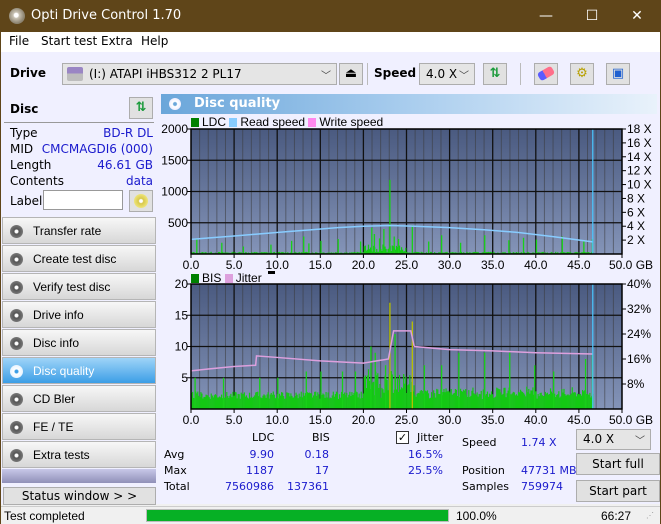 This screenshot has height=524, width=661. Describe the element at coordinates (618, 464) in the screenshot. I see `start-full-button: Start full` at that location.